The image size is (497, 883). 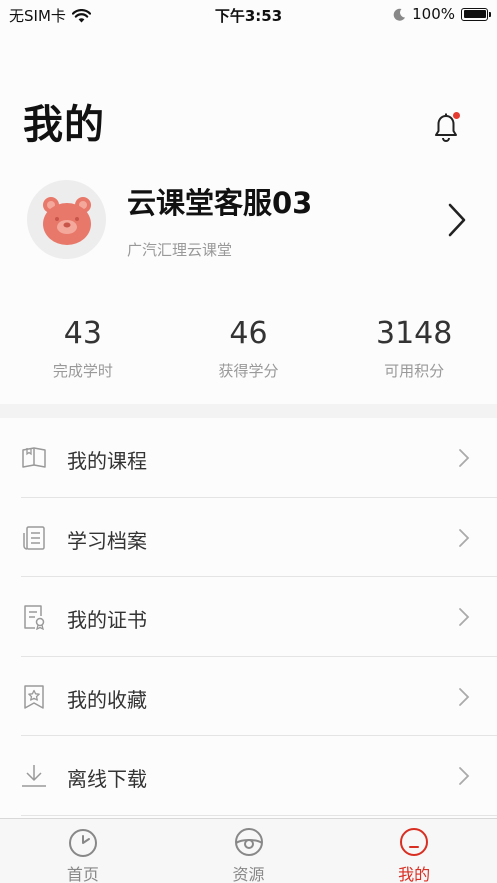 What do you see at coordinates (107, 461) in the screenshot?
I see `menu-item-label: 我的课程` at bounding box center [107, 461].